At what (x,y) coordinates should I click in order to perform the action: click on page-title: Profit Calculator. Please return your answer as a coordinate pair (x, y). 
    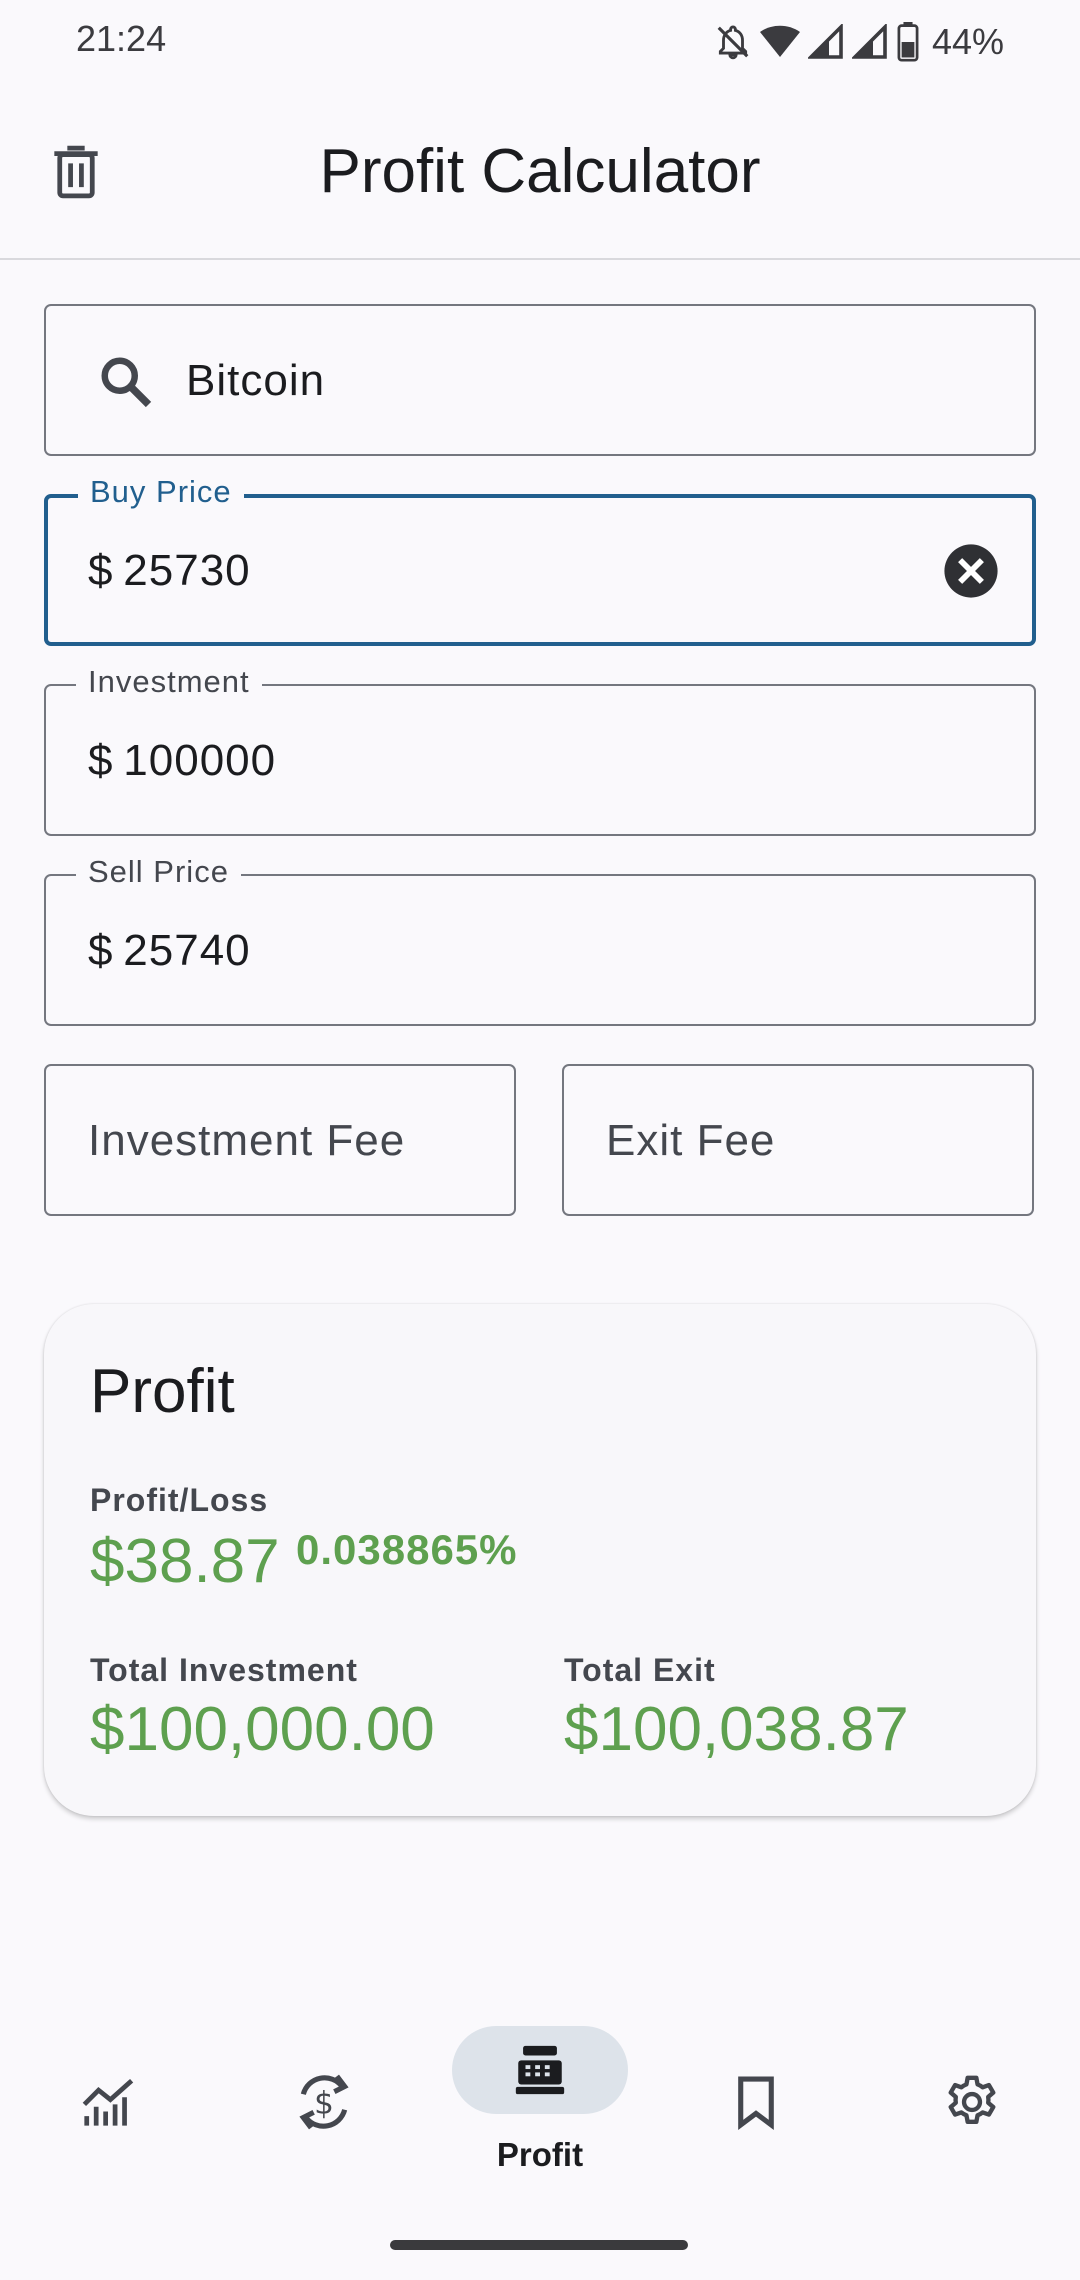
    Looking at the image, I should click on (540, 171).